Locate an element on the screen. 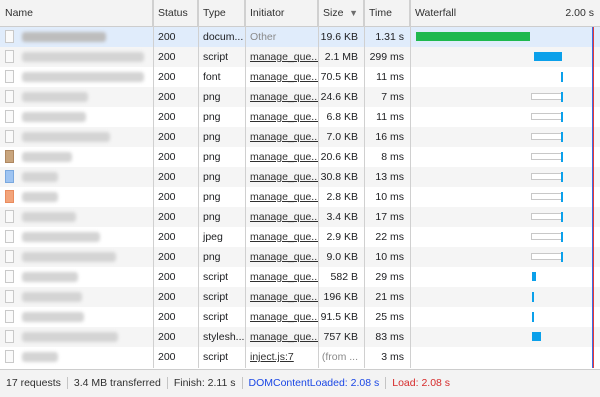  table-row: 200 font manage_que... 70.5 KB 11 ms is located at coordinates (300, 77).